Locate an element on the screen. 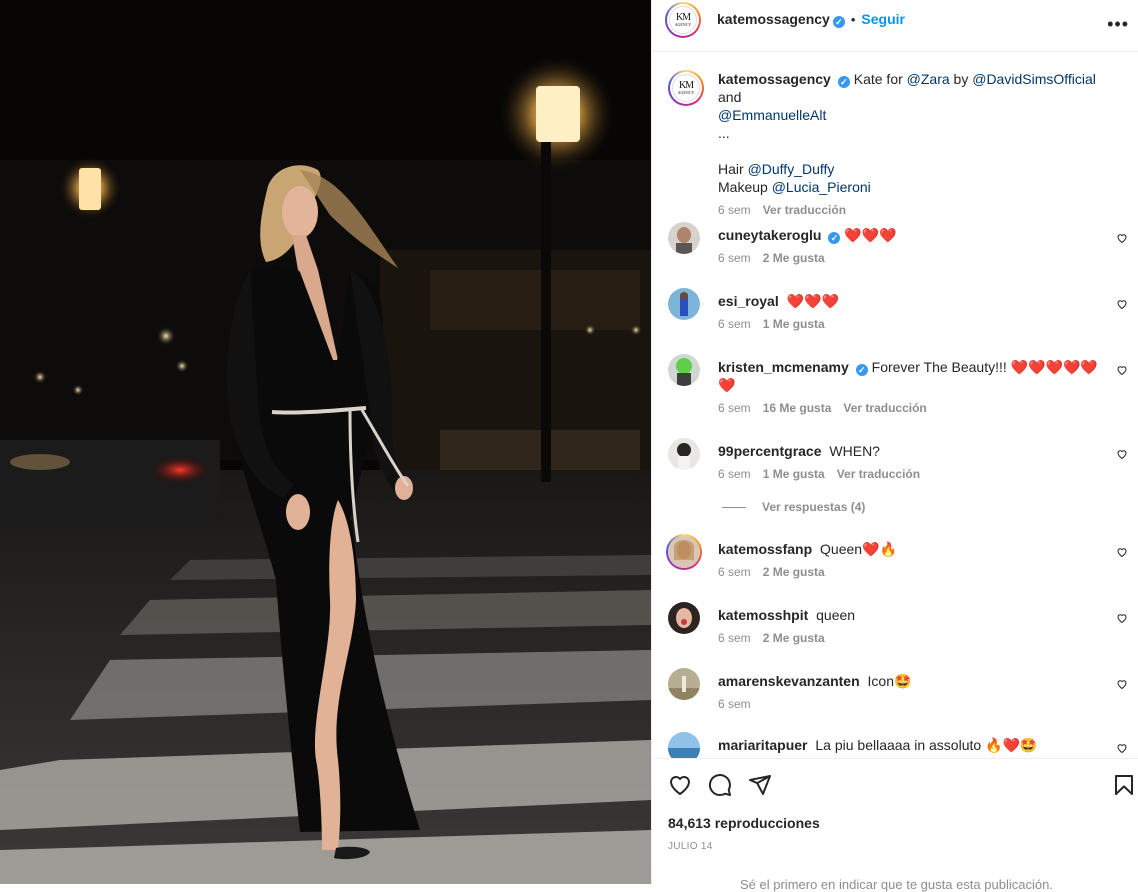 The image size is (1138, 892). comment-icon is located at coordinates (720, 785).